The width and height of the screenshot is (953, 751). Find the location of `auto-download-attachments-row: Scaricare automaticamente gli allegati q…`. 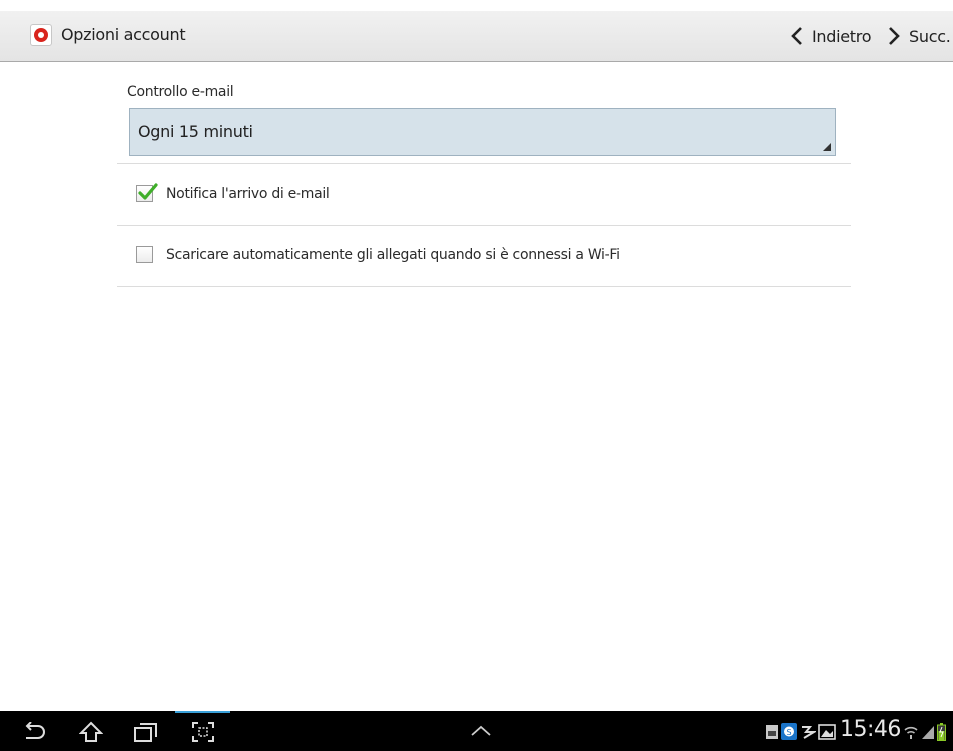

auto-download-attachments-row: Scaricare automaticamente gli allegati q… is located at coordinates (484, 256).